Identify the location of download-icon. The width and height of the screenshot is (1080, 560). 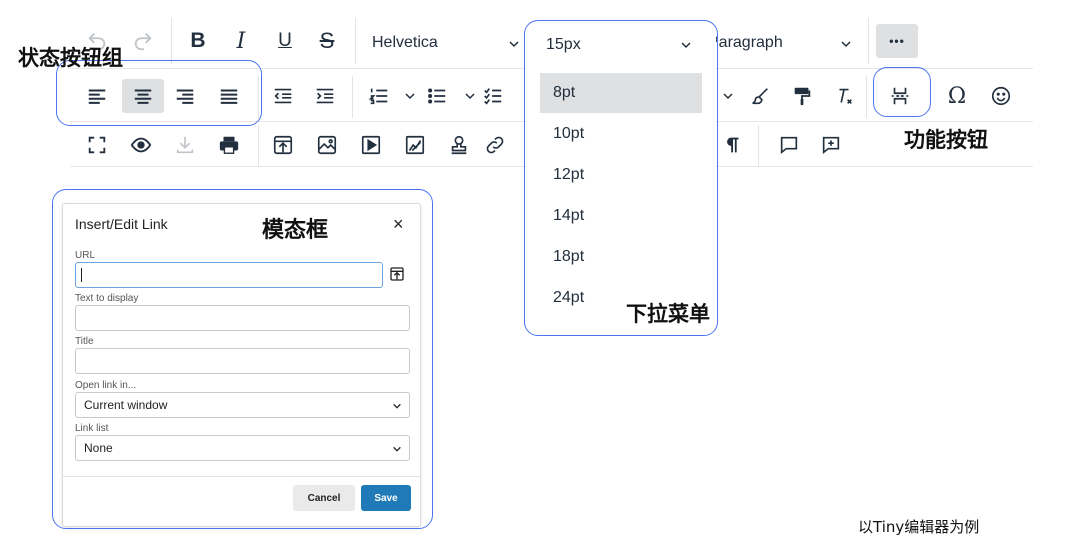
(185, 145).